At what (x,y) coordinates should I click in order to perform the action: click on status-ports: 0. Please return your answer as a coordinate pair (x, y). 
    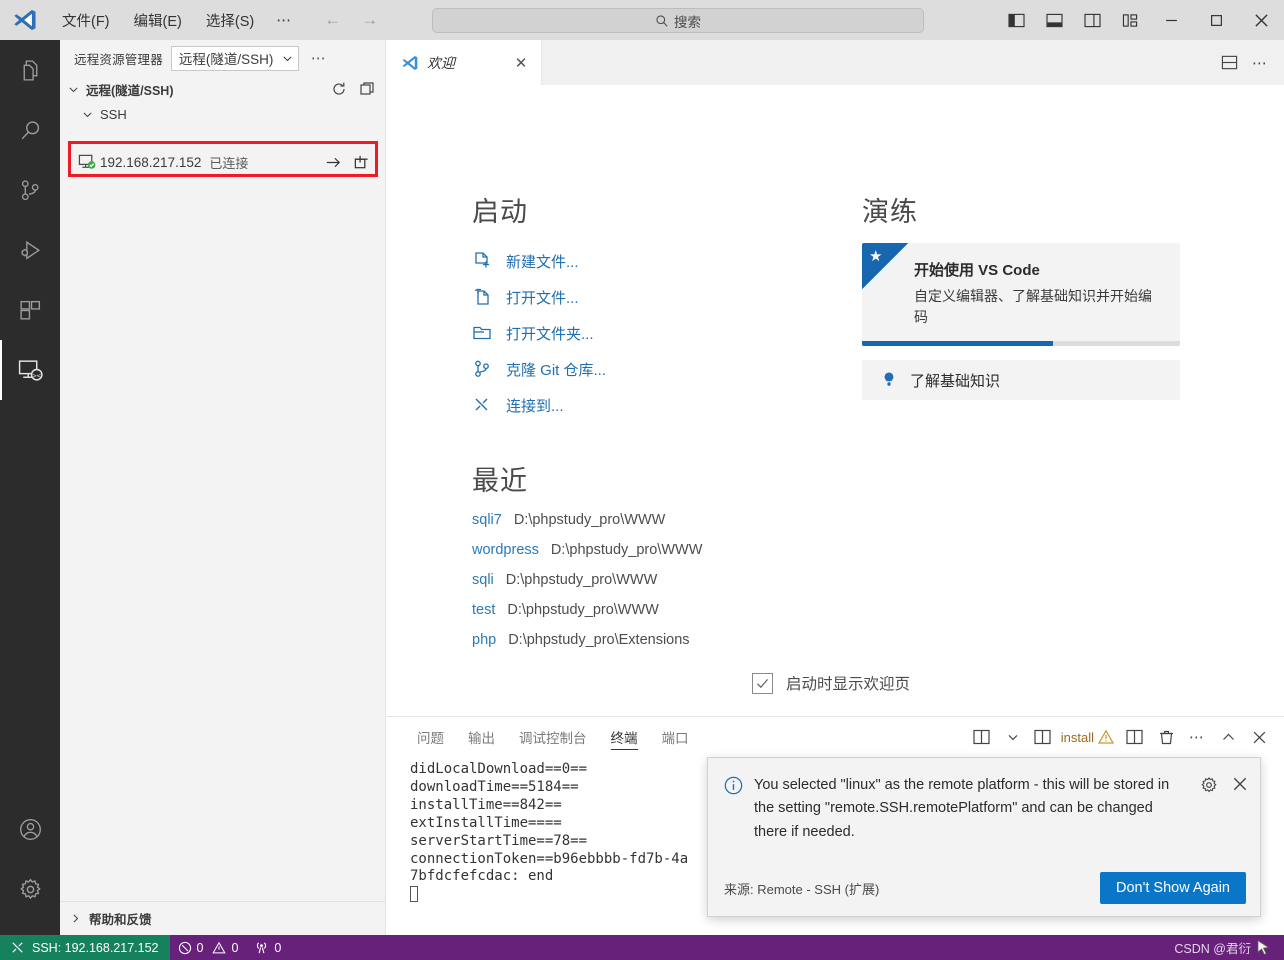
    Looking at the image, I should click on (267, 947).